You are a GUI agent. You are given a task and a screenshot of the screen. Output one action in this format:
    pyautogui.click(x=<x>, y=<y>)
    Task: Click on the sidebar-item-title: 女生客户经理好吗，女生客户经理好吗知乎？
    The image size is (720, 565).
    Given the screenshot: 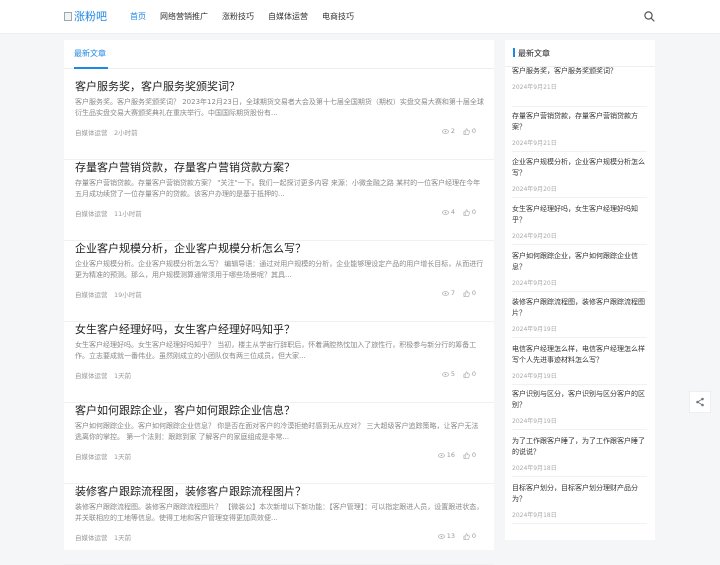 What is the action you would take?
    pyautogui.click(x=579, y=215)
    